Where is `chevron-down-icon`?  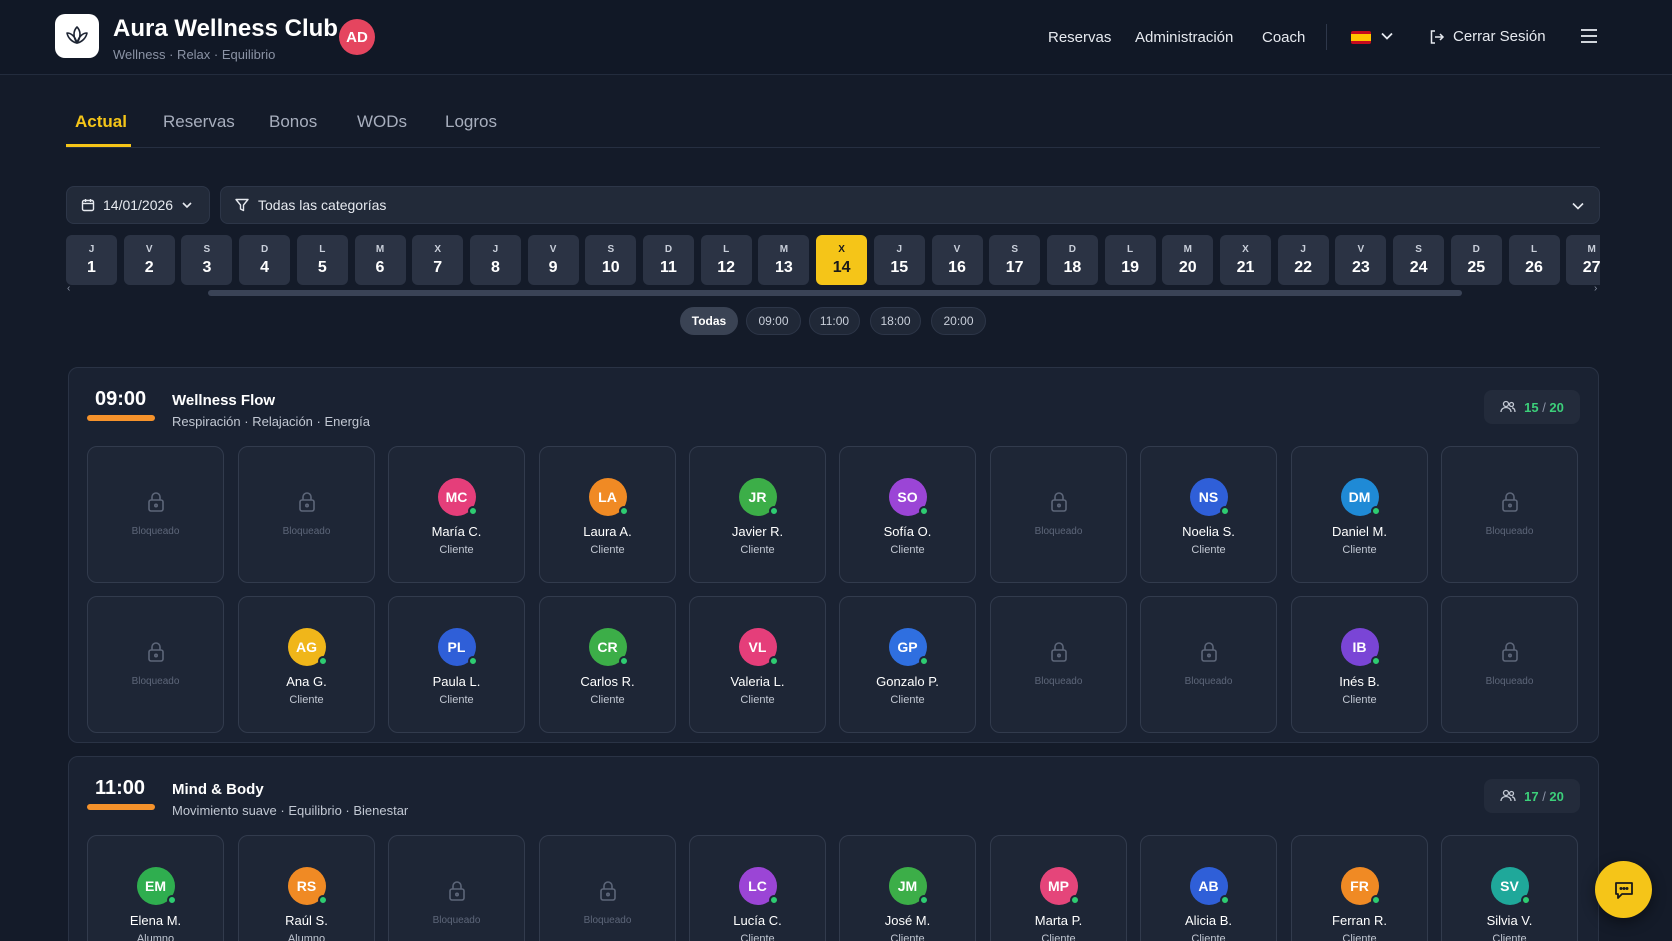 chevron-down-icon is located at coordinates (1387, 36).